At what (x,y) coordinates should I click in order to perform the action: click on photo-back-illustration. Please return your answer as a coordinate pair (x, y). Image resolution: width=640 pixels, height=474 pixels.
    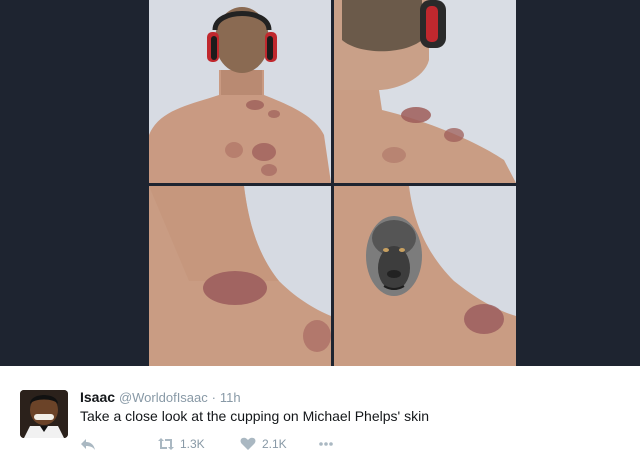
    Looking at the image, I should click on (240, 91).